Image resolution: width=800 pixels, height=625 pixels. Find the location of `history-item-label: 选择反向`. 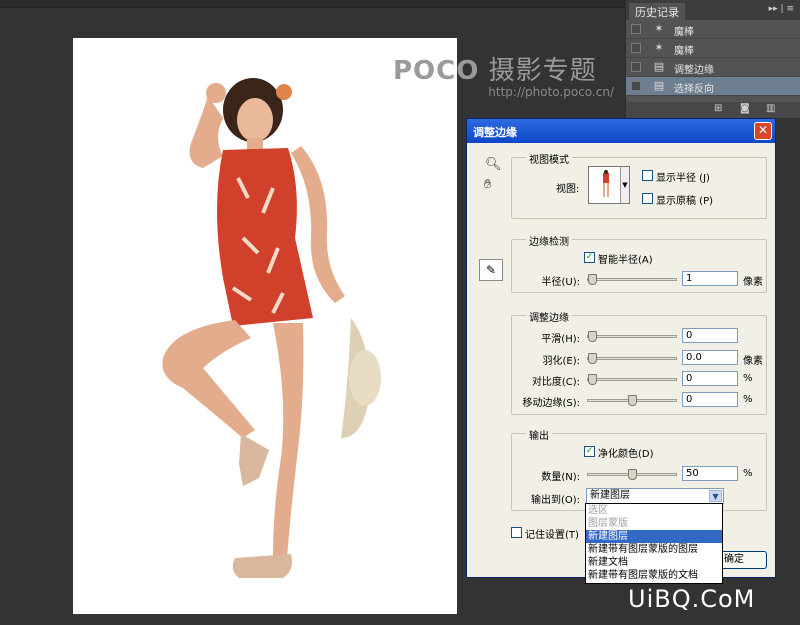

history-item-label: 选择反向 is located at coordinates (694, 89).